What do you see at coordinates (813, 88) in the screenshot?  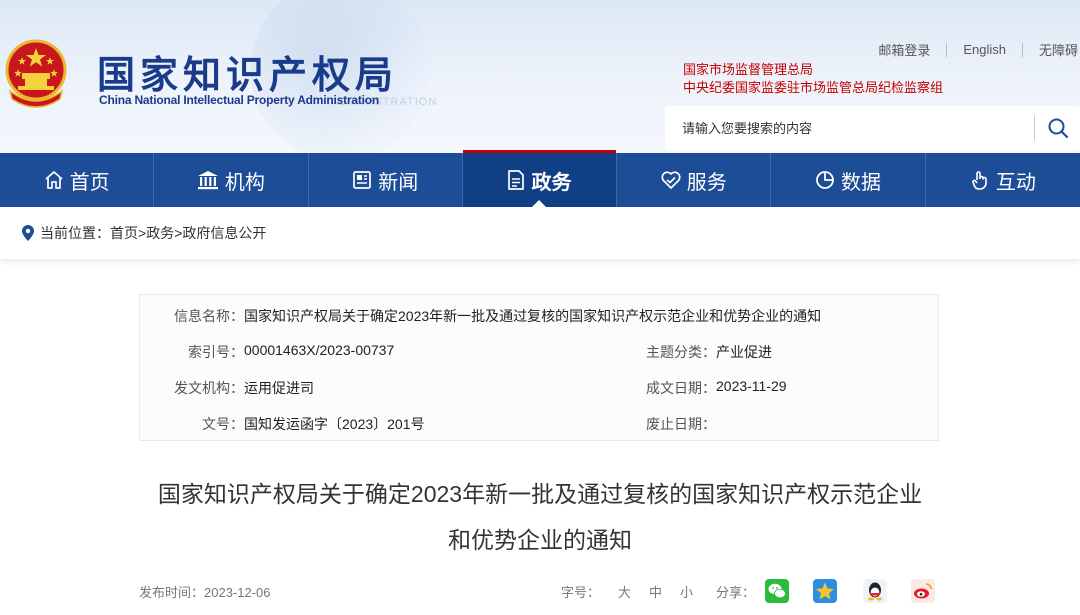 I see `discipline-inspection-link: 中央纪委国家监委驻市场监管总局纪检监察组` at bounding box center [813, 88].